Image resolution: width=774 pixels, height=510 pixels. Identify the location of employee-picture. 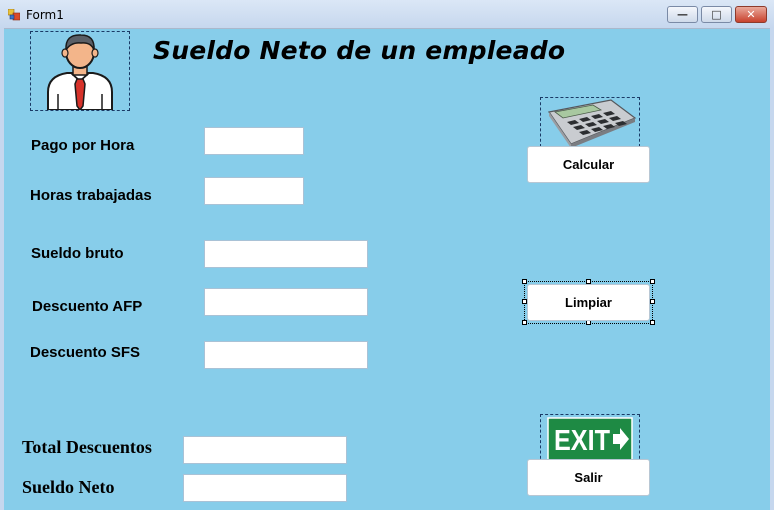
(80, 71).